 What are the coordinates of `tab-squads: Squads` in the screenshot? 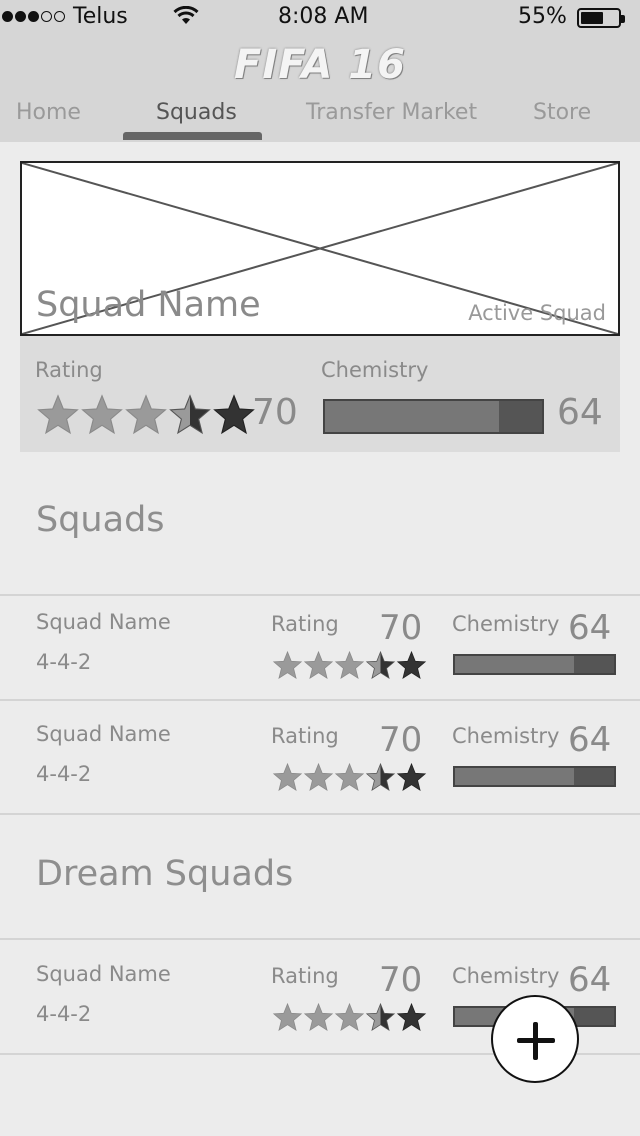 It's located at (196, 112).